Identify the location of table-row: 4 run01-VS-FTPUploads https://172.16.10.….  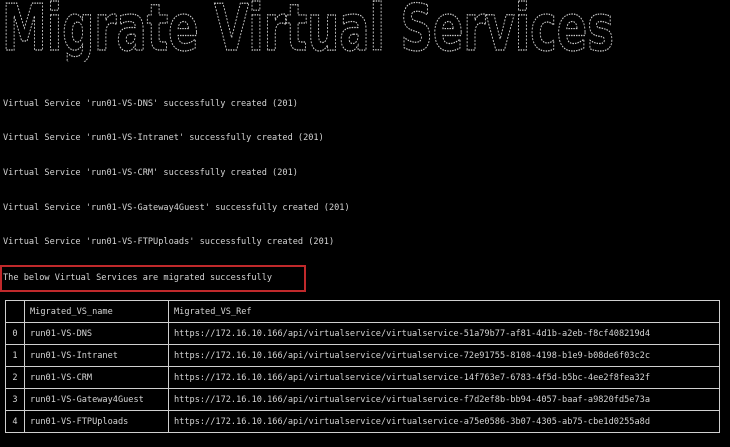
(362, 421).